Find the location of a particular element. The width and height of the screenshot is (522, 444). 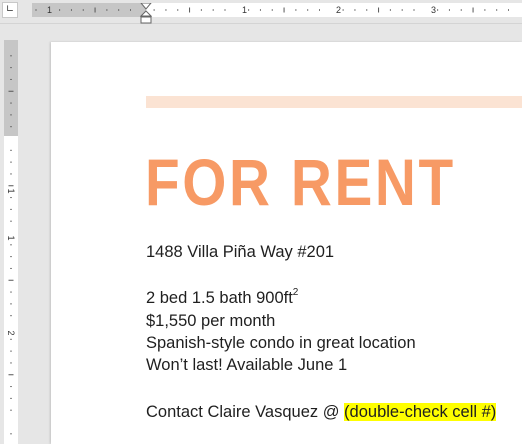

description-line: Spanish-style condo in great location is located at coordinates (281, 343).